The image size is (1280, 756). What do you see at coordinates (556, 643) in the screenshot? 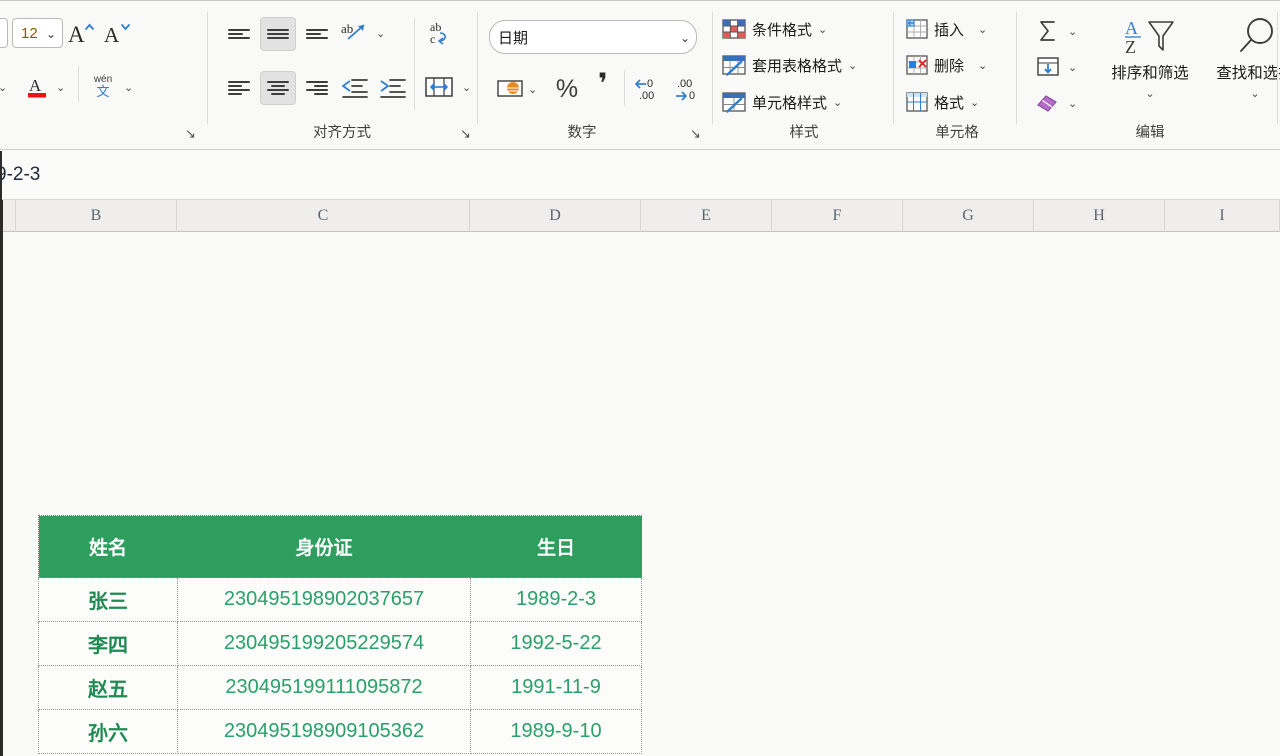
I see `cell-birthday: 1992-5-22` at bounding box center [556, 643].